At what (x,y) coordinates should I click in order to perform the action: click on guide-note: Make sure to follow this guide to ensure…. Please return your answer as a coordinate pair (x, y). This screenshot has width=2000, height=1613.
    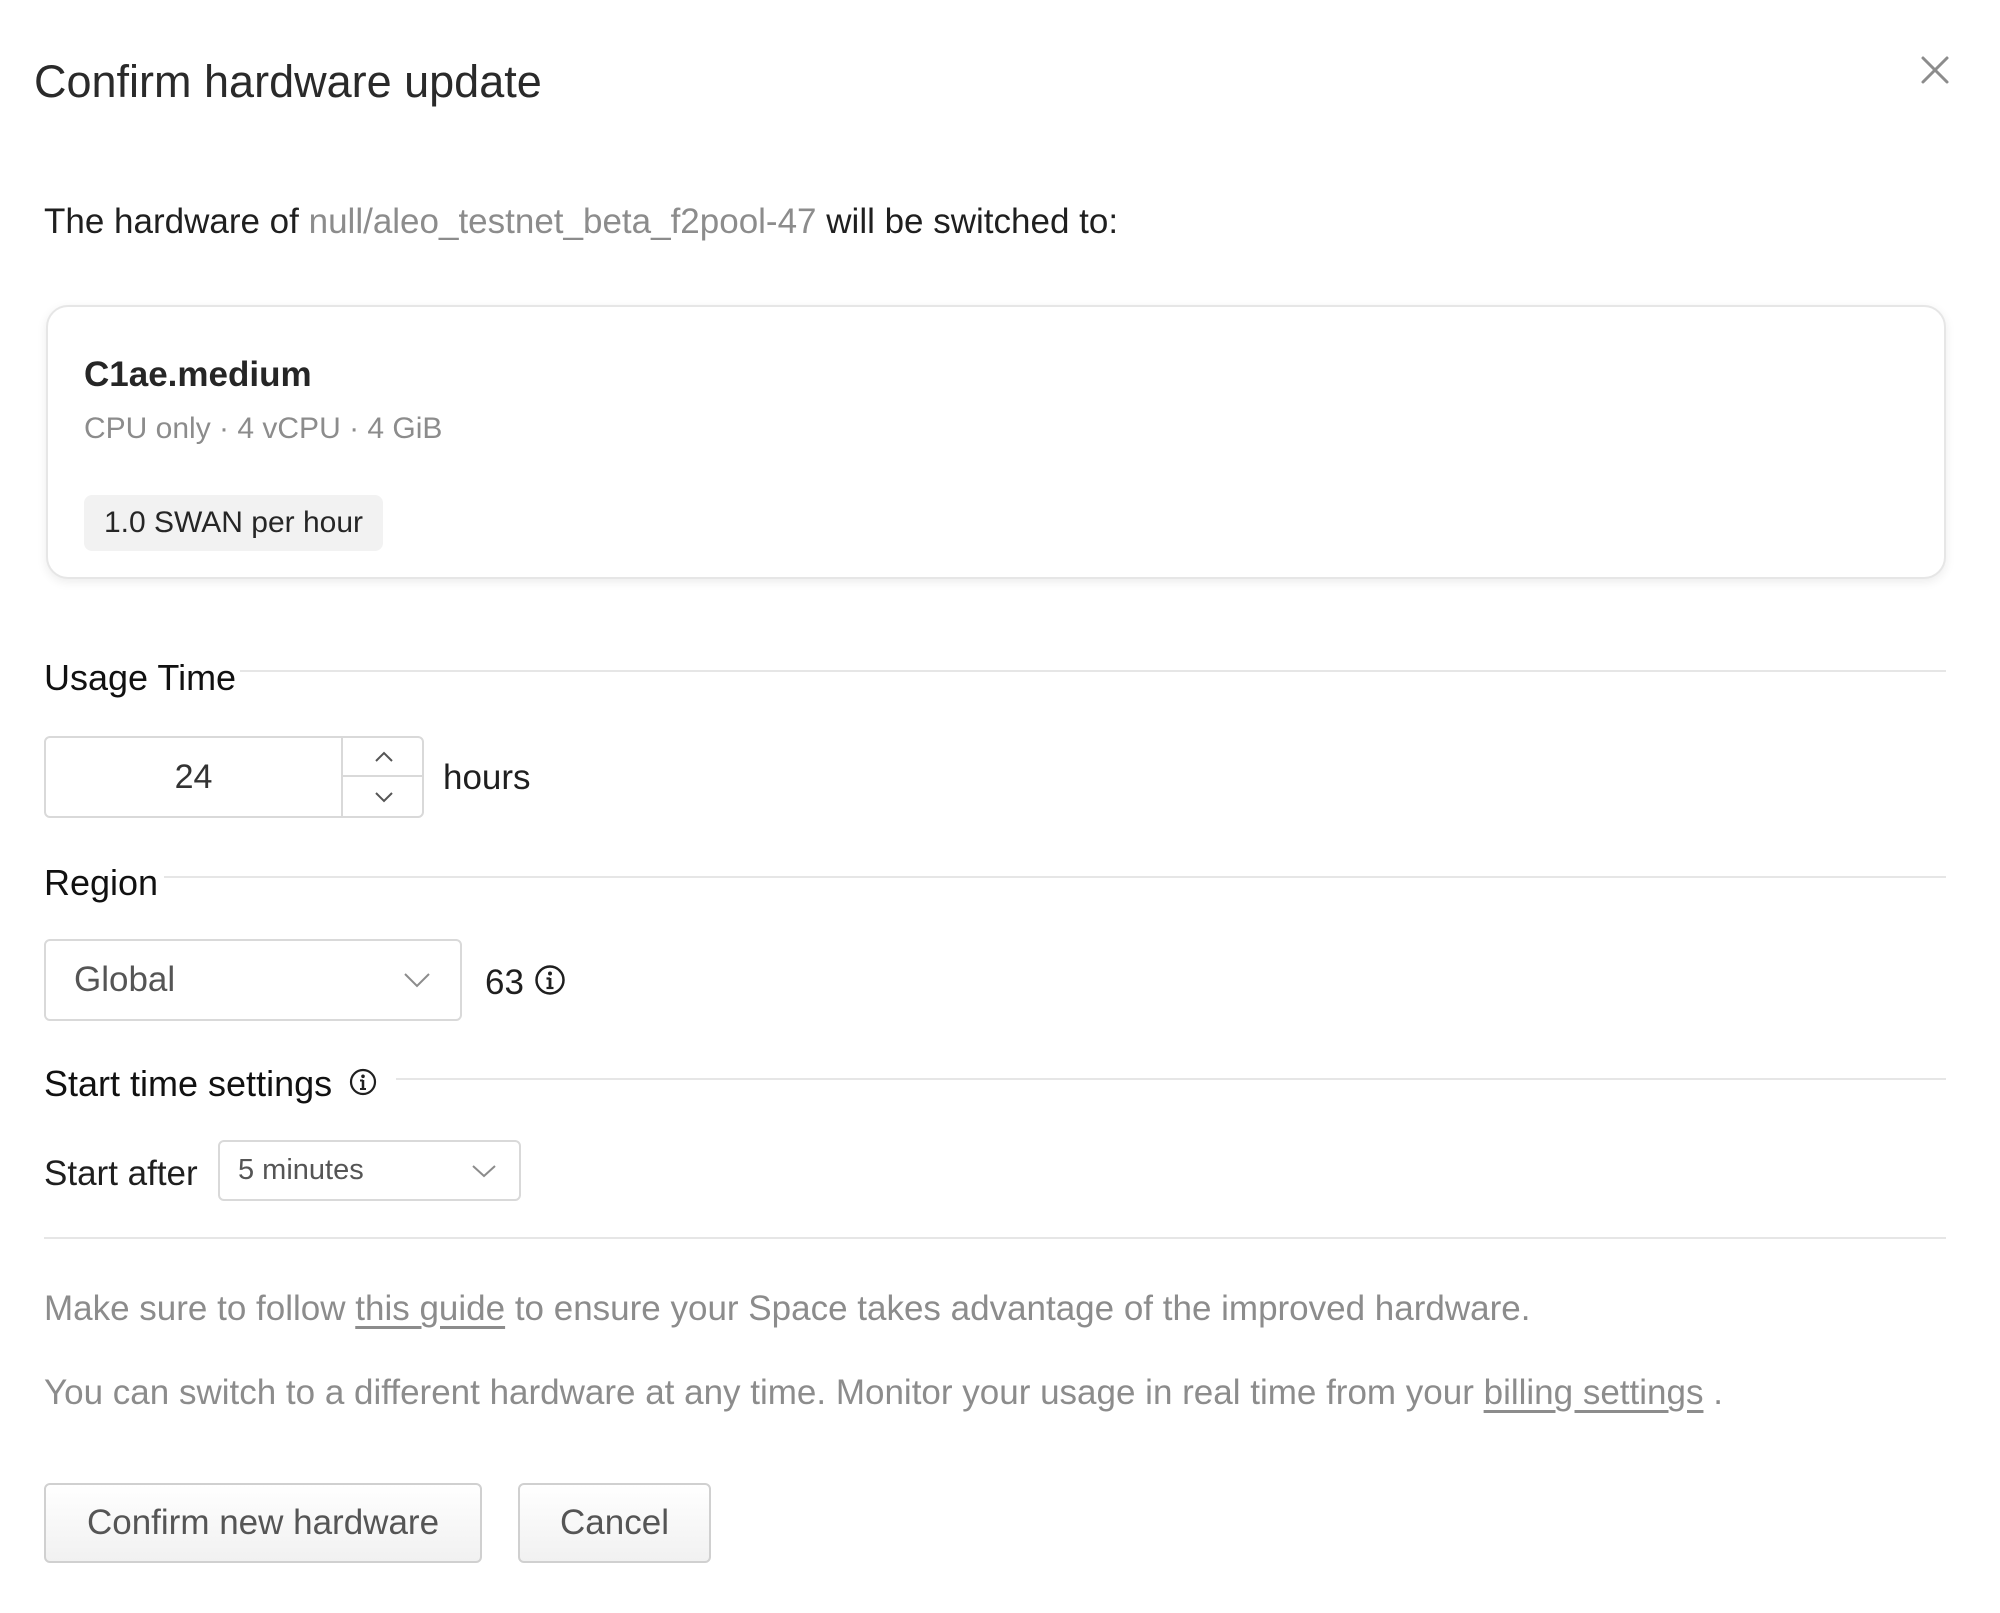
    Looking at the image, I should click on (787, 1309).